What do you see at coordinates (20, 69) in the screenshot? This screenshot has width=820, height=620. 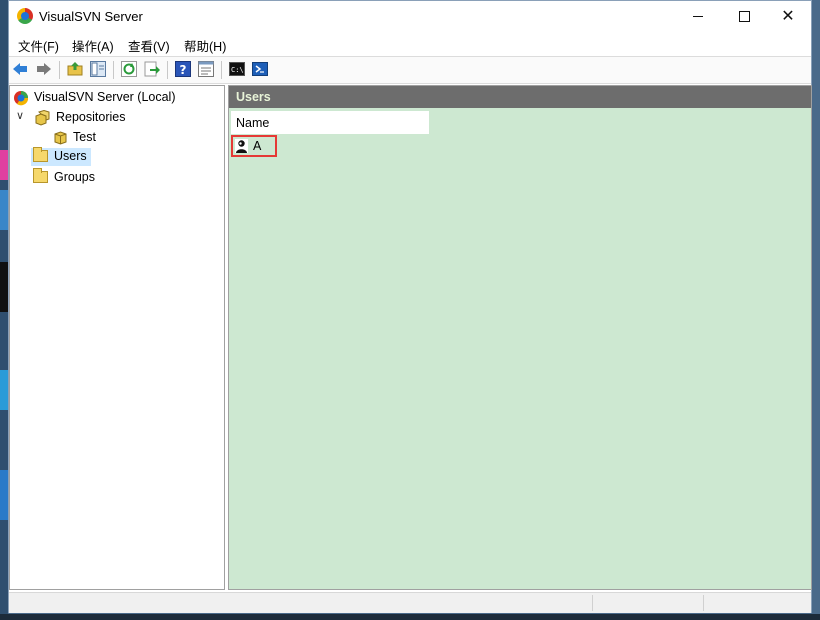 I see `back-arrow-icon` at bounding box center [20, 69].